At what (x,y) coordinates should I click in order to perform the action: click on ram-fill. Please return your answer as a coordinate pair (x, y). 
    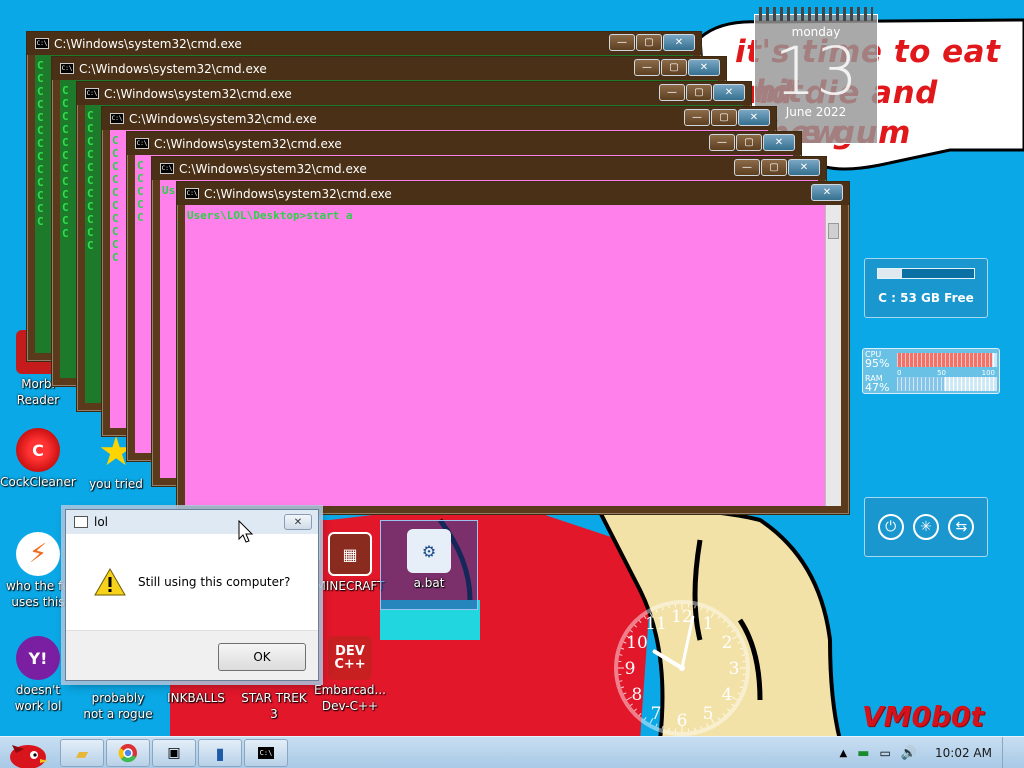
    Looking at the image, I should click on (920, 384).